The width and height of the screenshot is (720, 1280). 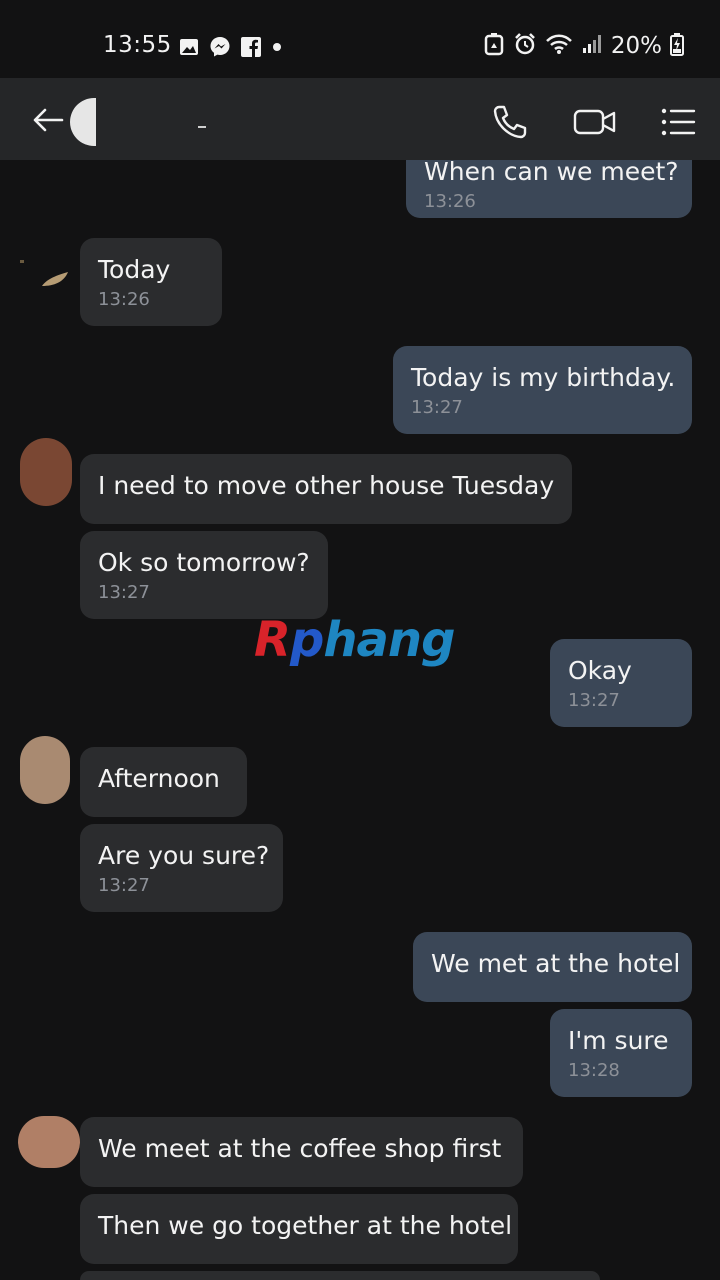 I want to click on message-bubble-outgoing: Okay 13:27, so click(x=621, y=683).